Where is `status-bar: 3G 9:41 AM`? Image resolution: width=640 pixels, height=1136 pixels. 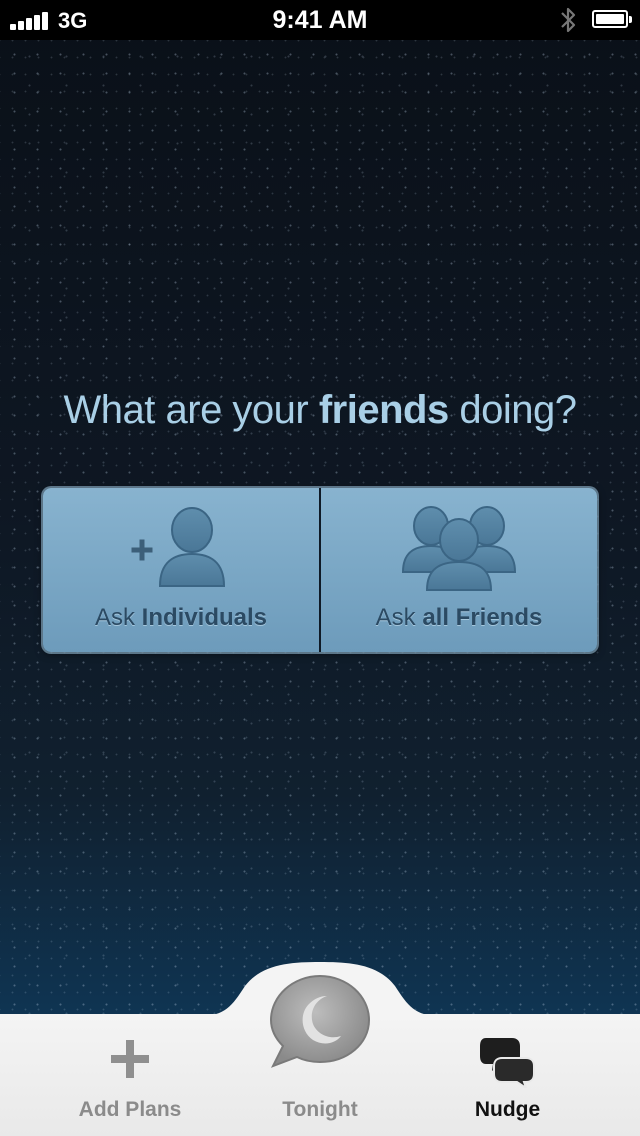
status-bar: 3G 9:41 AM is located at coordinates (320, 20).